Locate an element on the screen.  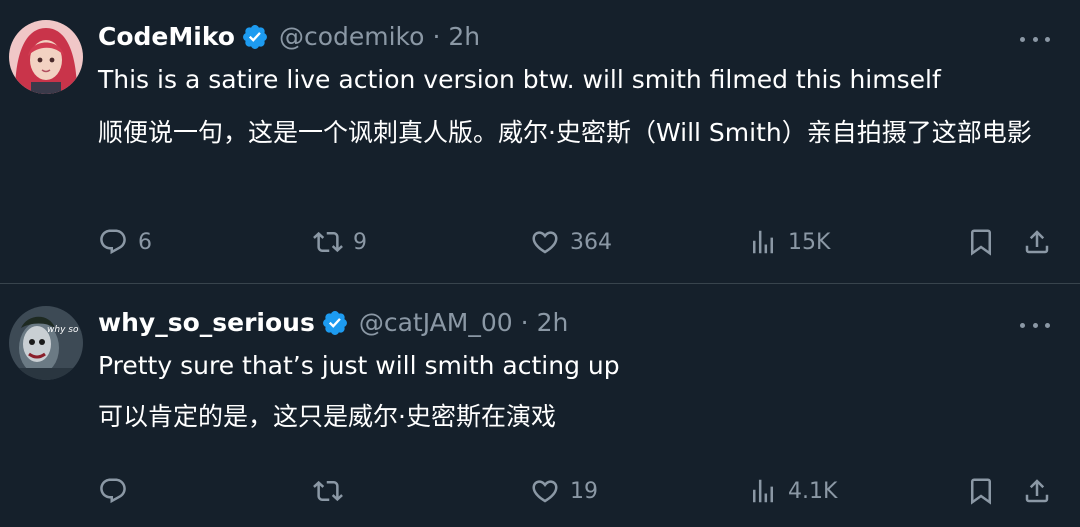
repost-button: 9 is located at coordinates (340, 242).